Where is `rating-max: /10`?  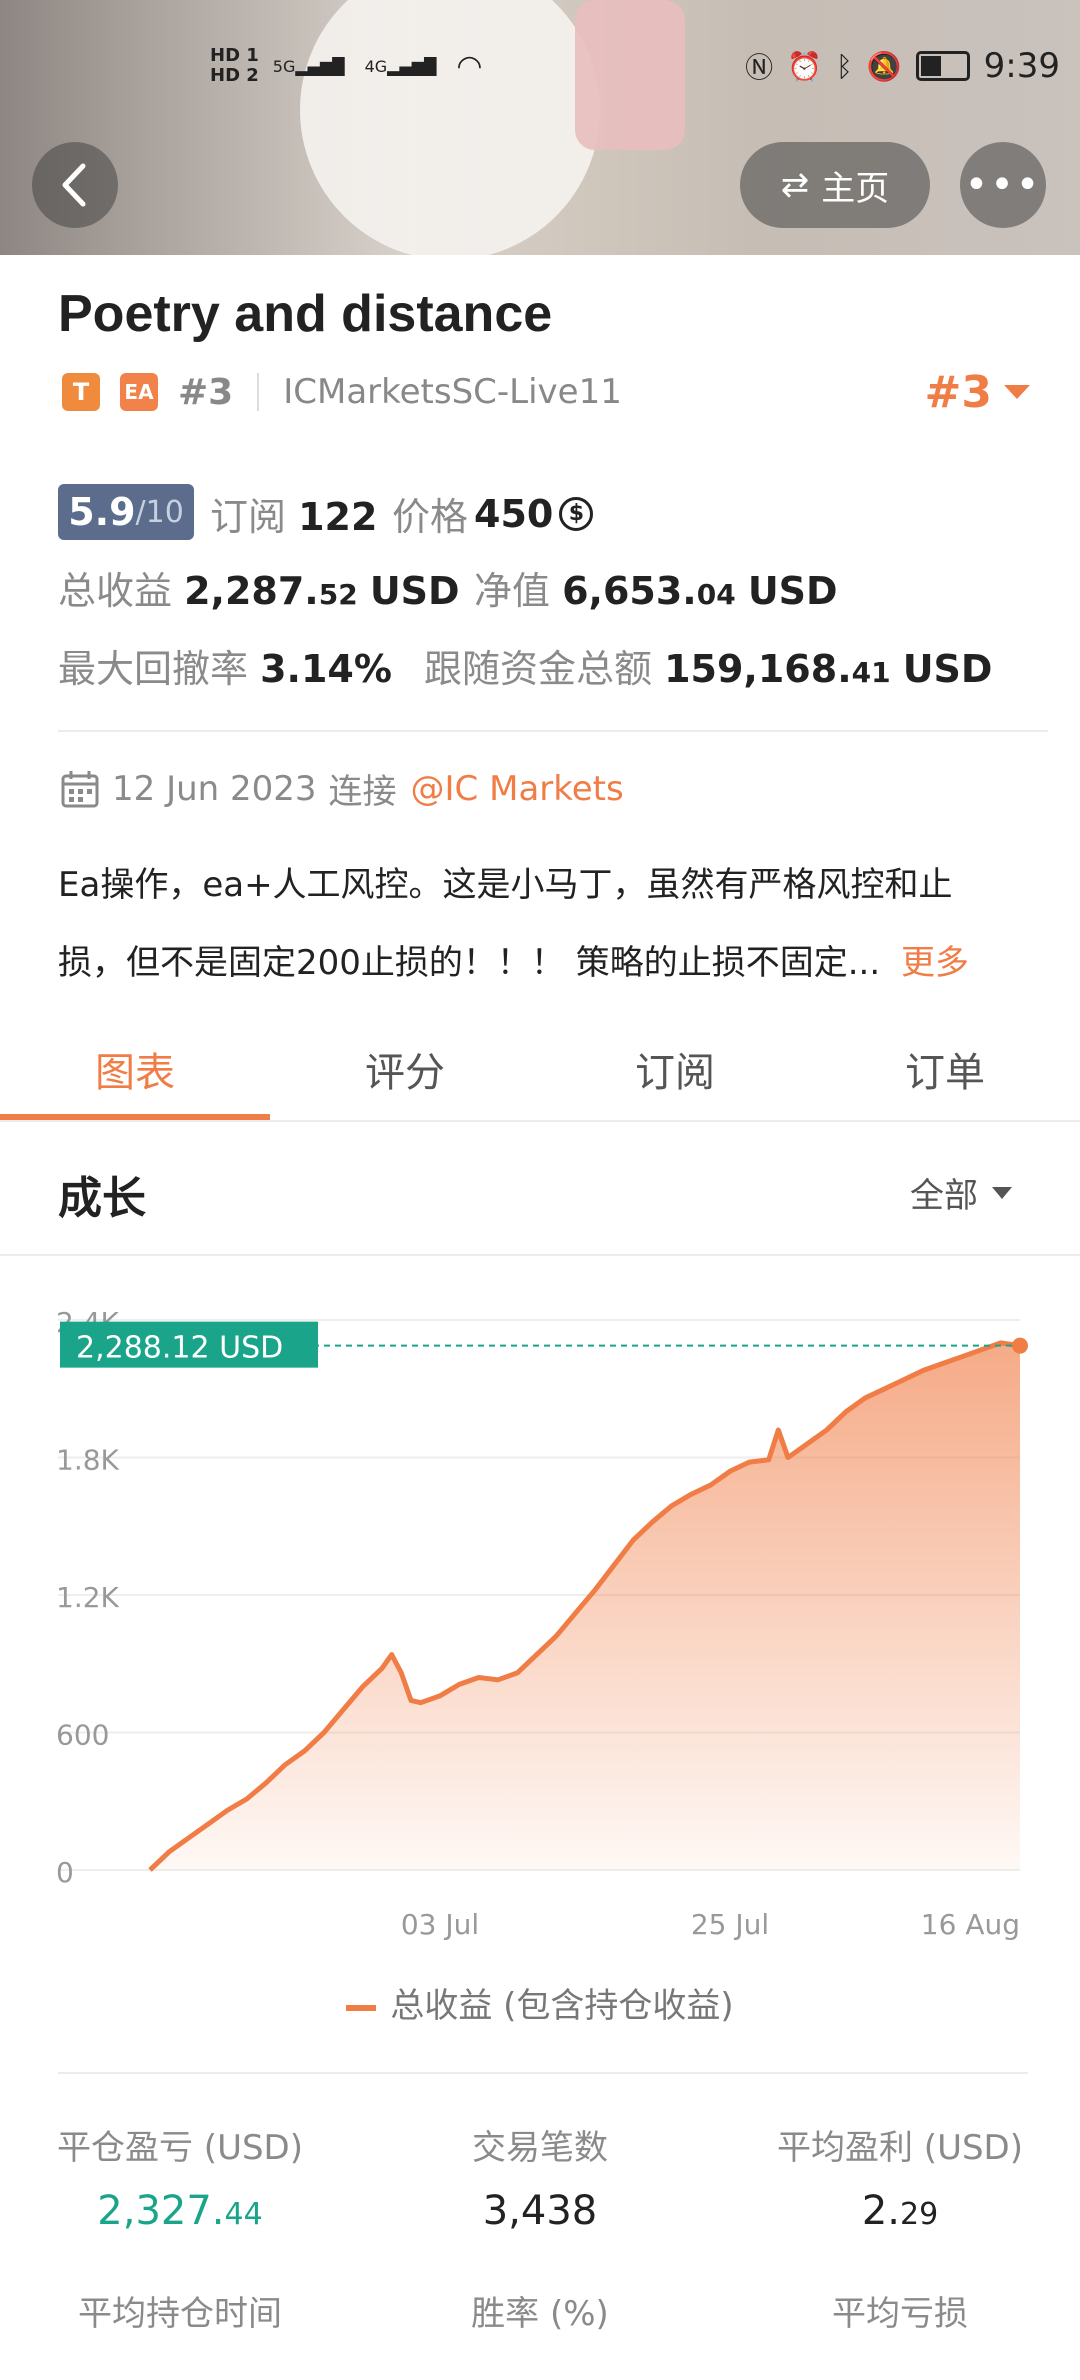 rating-max: /10 is located at coordinates (159, 512).